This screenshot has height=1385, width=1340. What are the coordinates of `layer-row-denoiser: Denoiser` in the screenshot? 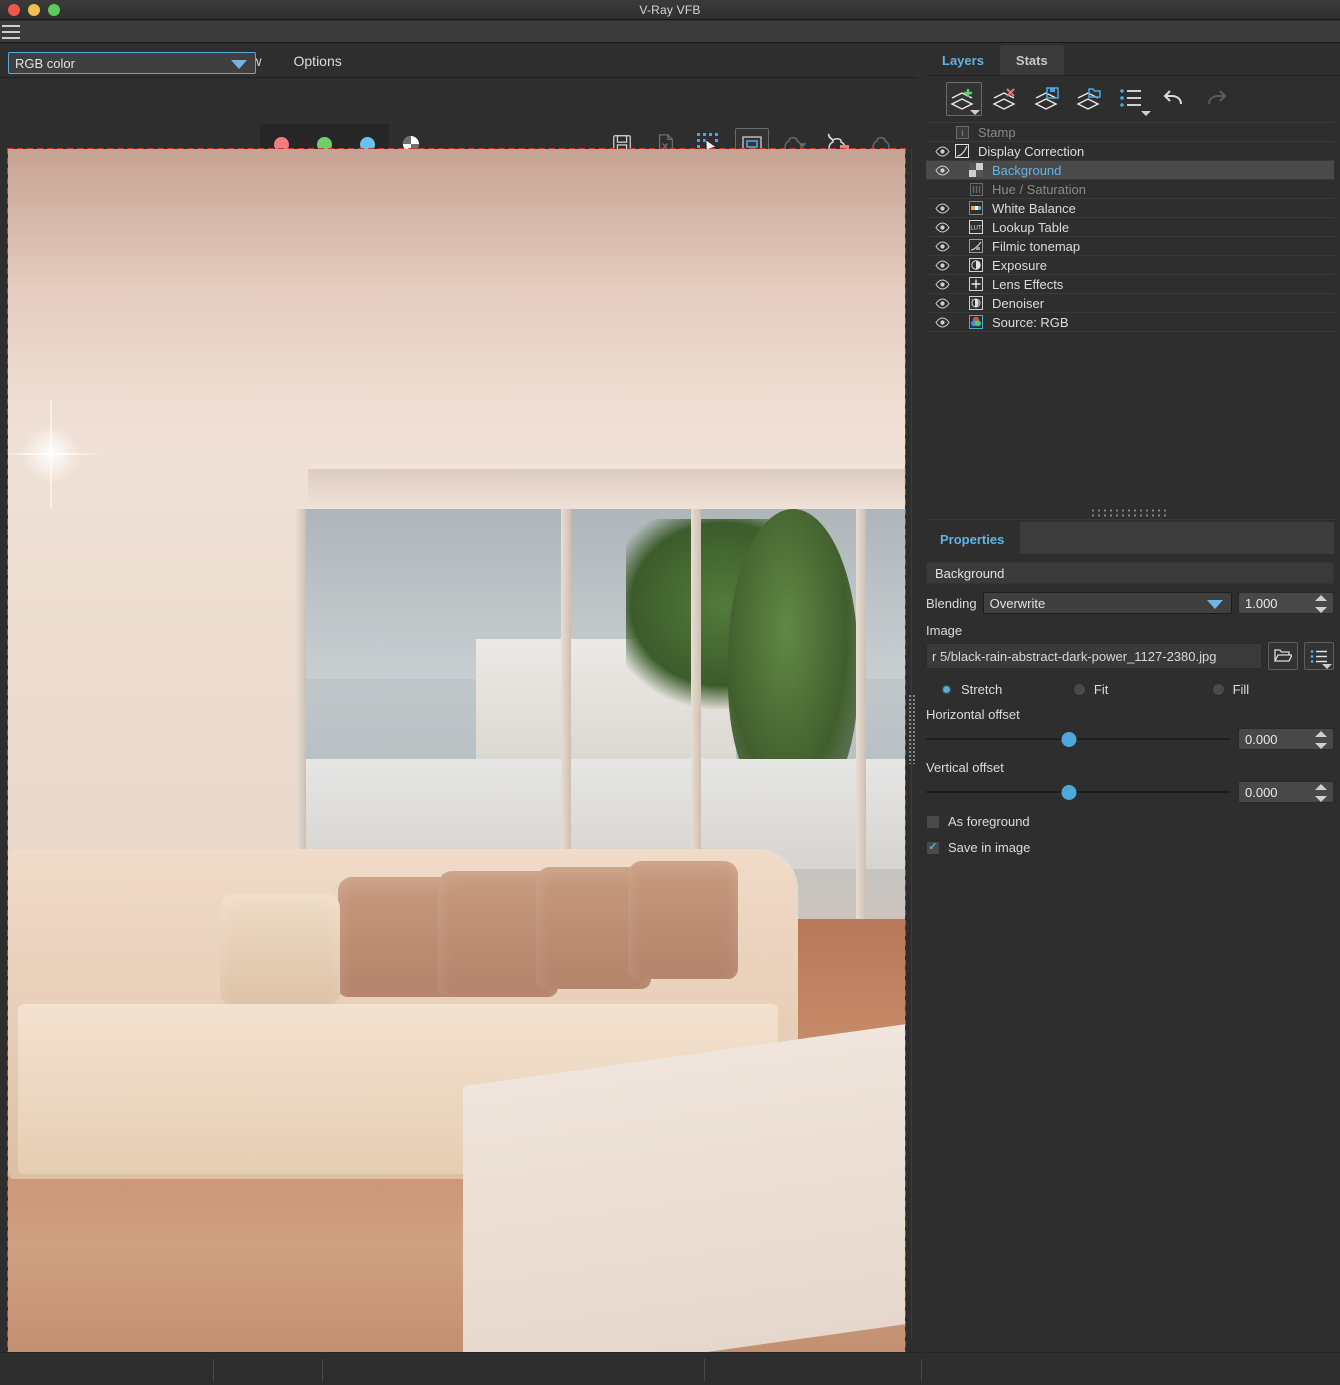 It's located at (1130, 303).